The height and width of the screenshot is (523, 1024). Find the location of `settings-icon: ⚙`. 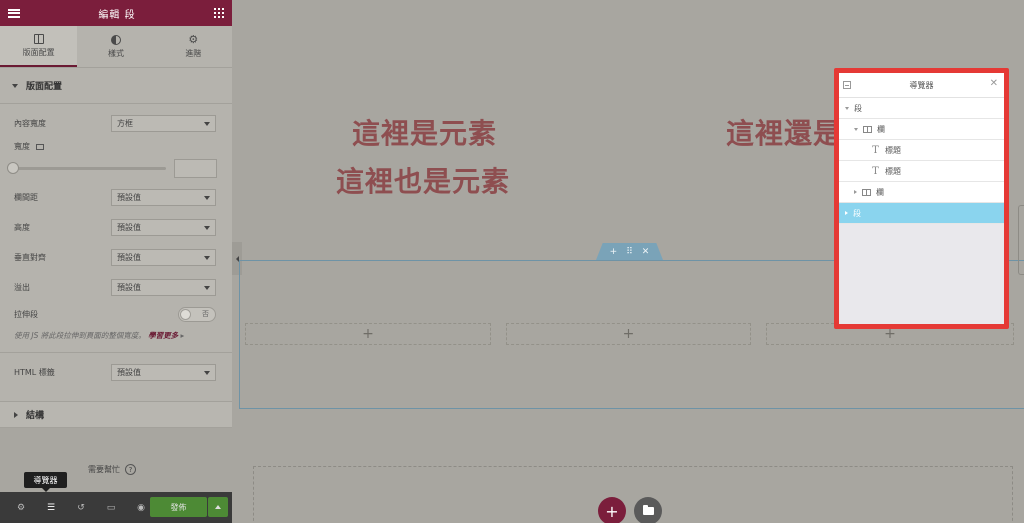

settings-icon: ⚙ is located at coordinates (21, 507).